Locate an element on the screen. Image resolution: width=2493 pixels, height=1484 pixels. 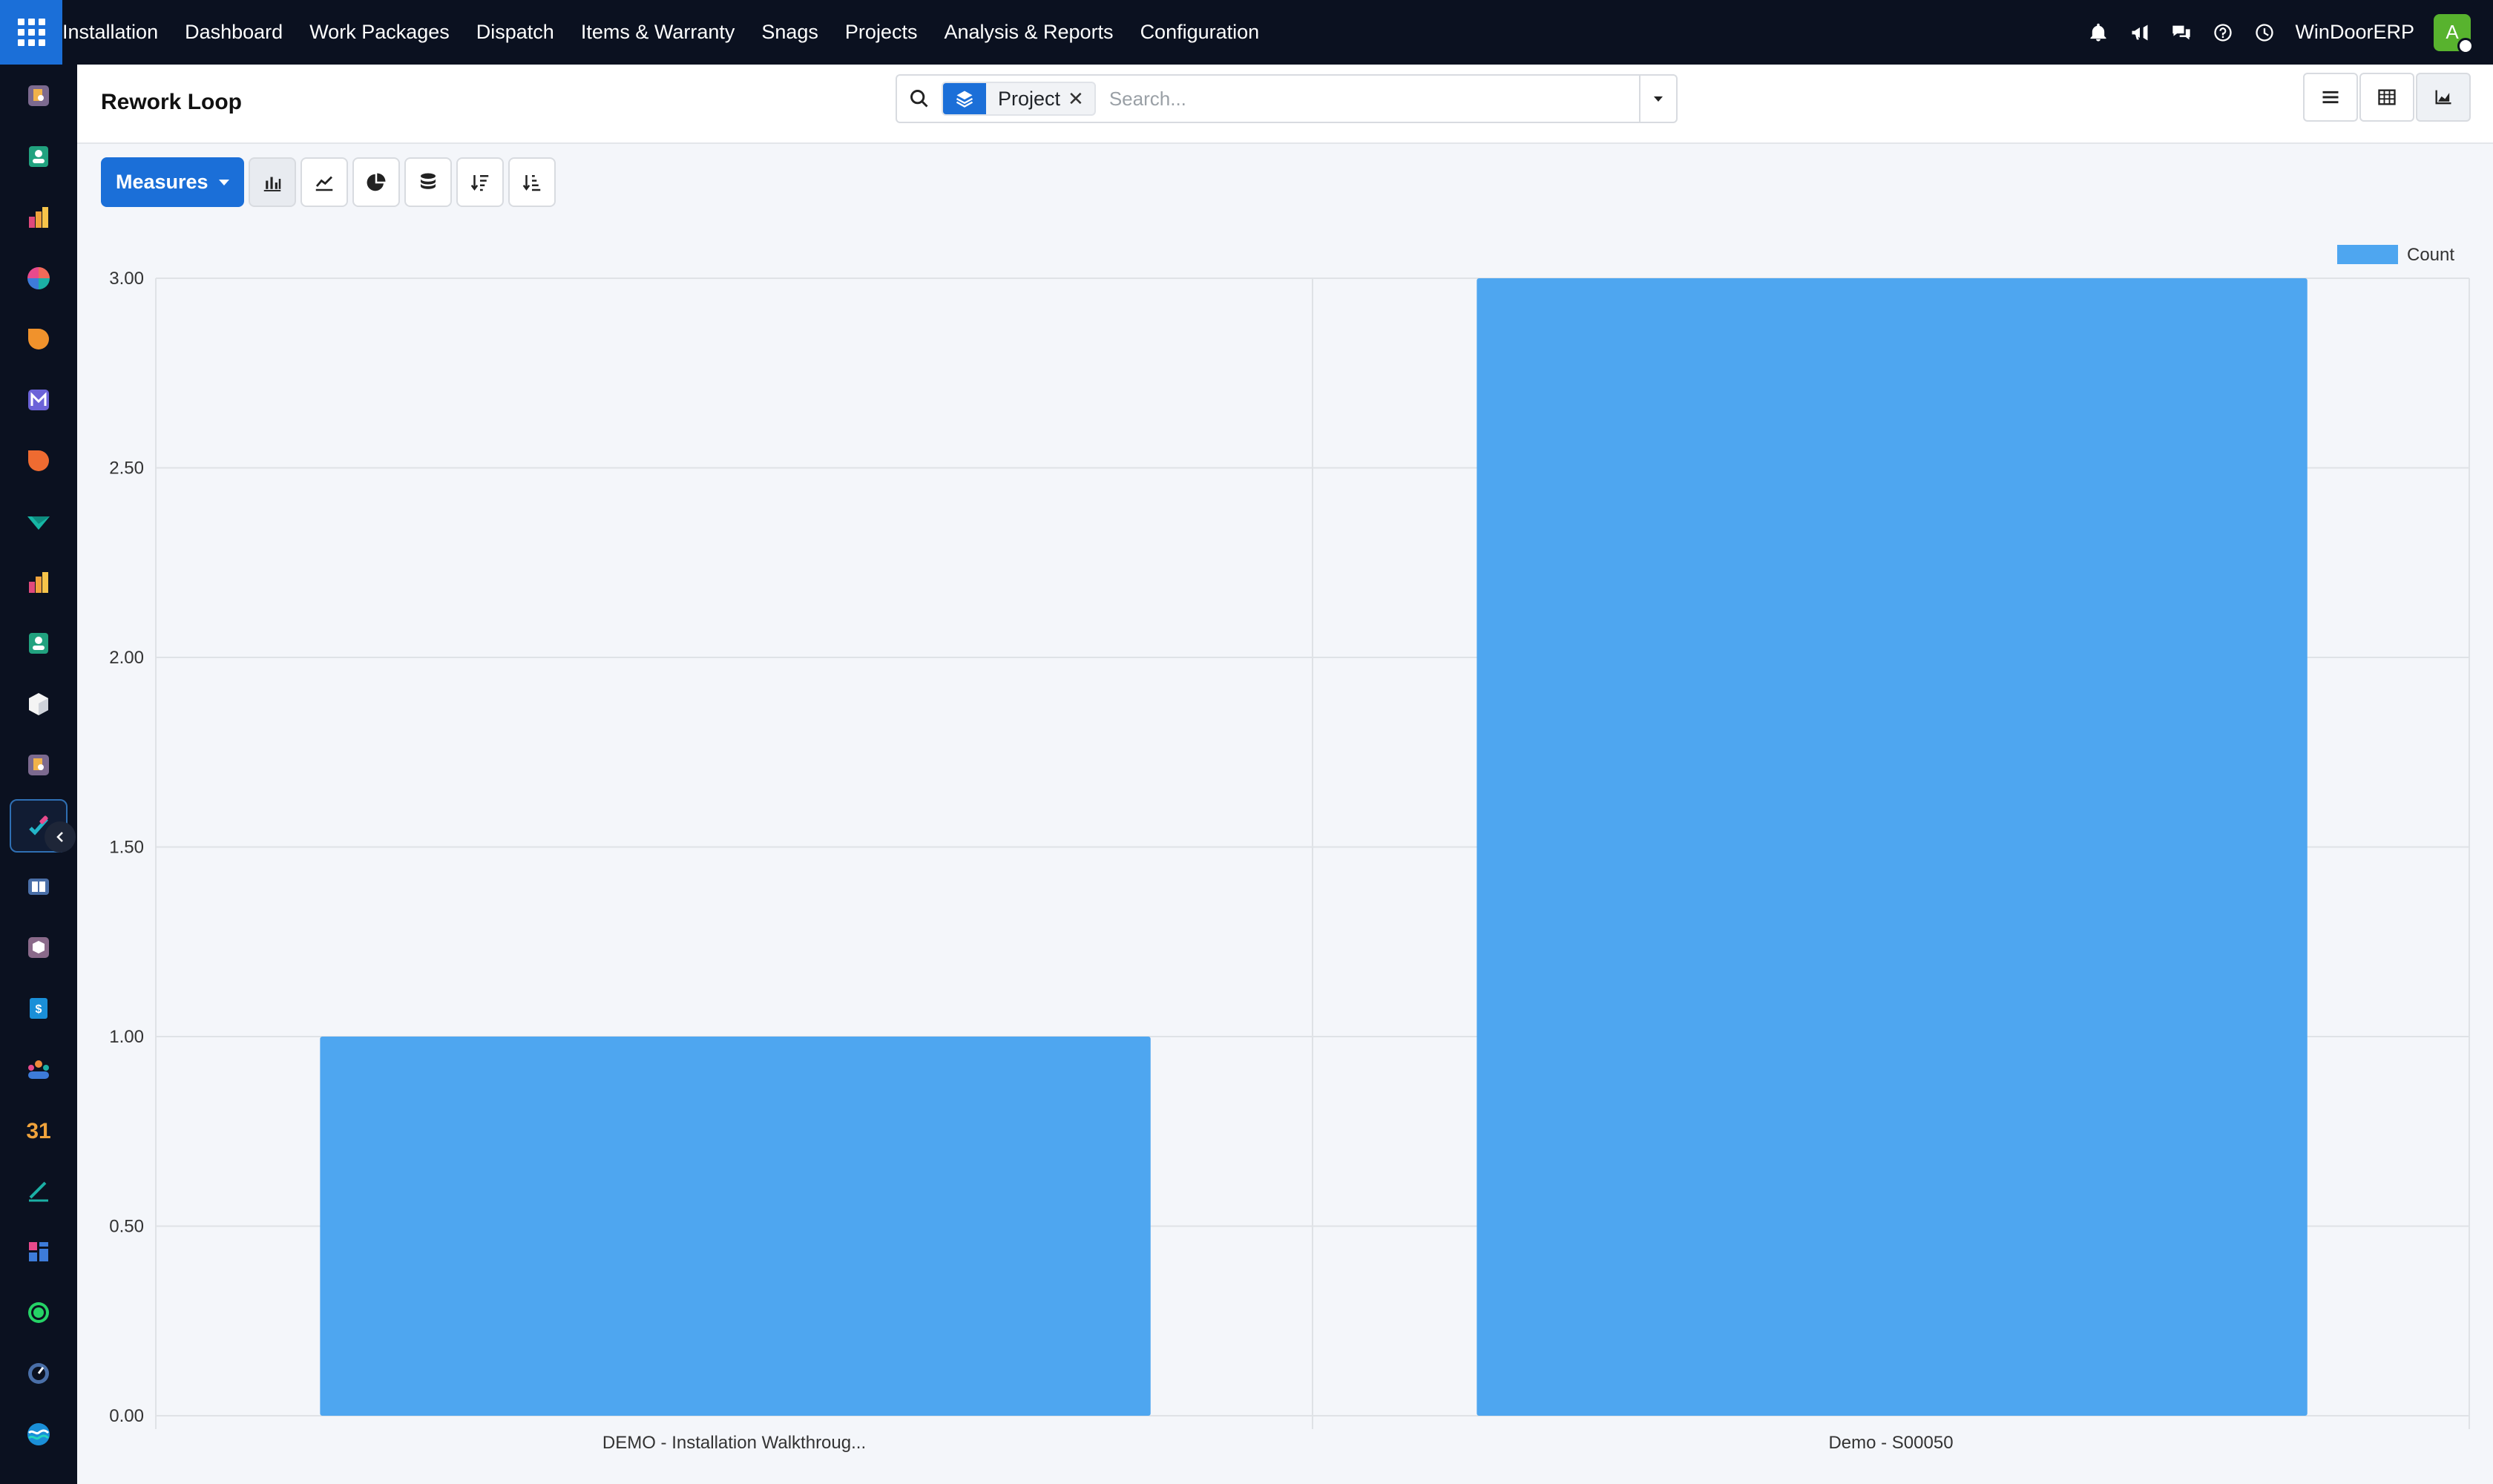
app-12-icon is located at coordinates (38, 765).